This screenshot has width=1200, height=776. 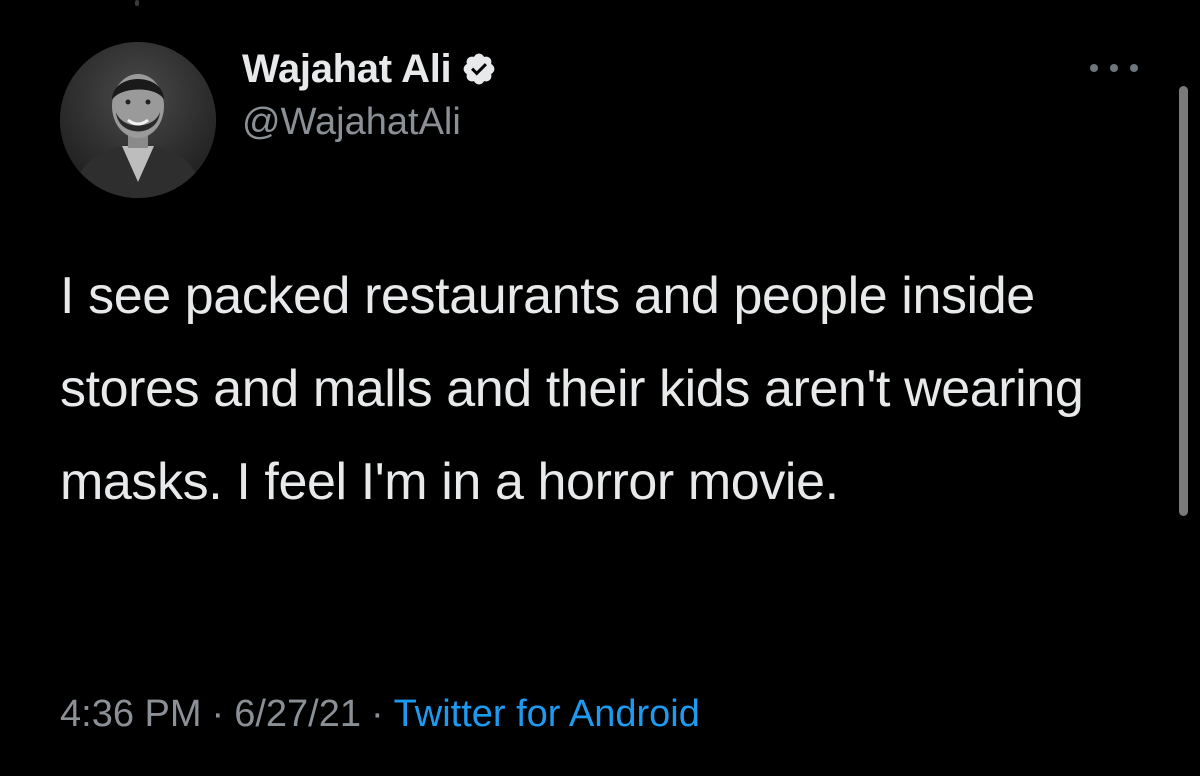 I want to click on tweet-time: 4:36 PM, so click(x=131, y=714).